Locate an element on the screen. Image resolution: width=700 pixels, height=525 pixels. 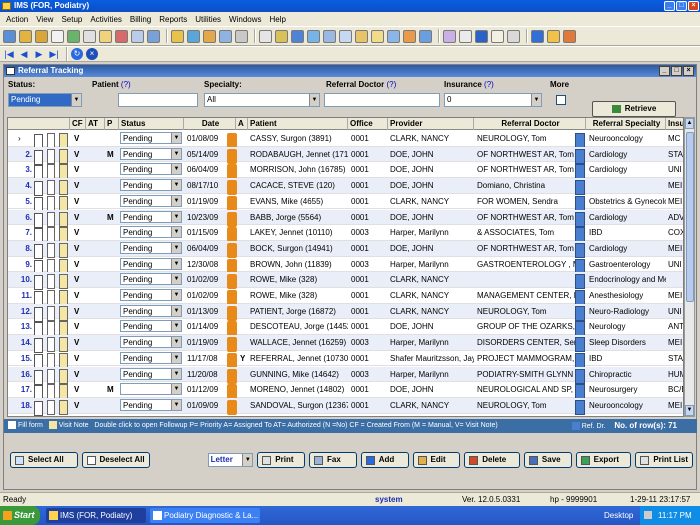
fill-form-icon is located at coordinates (51, 407).